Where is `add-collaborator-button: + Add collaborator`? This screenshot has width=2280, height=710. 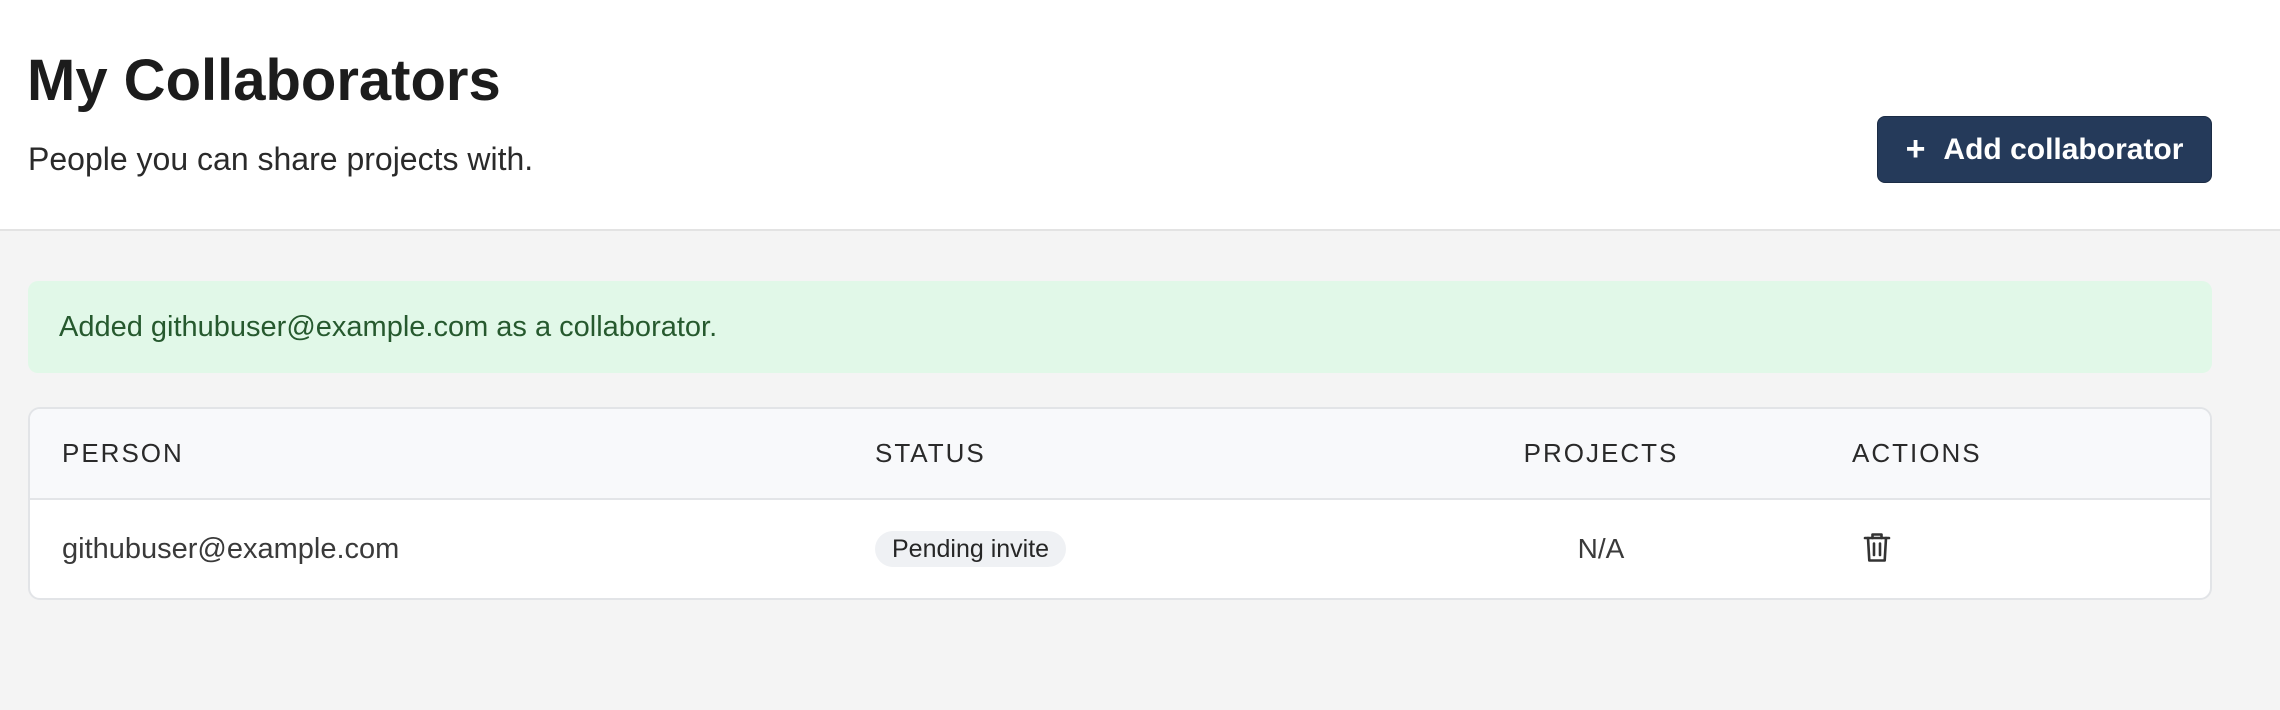 add-collaborator-button: + Add collaborator is located at coordinates (2044, 149).